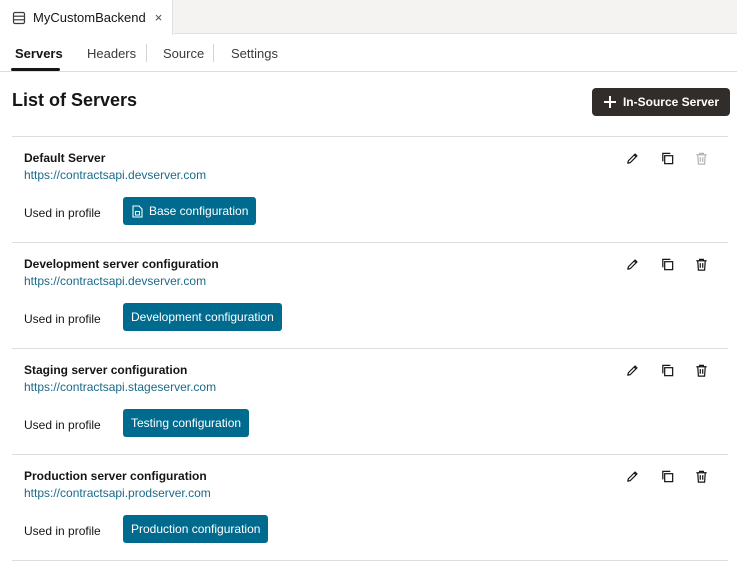 This screenshot has height=573, width=737. I want to click on add-in-source-server-button: In-Source Server, so click(661, 102).